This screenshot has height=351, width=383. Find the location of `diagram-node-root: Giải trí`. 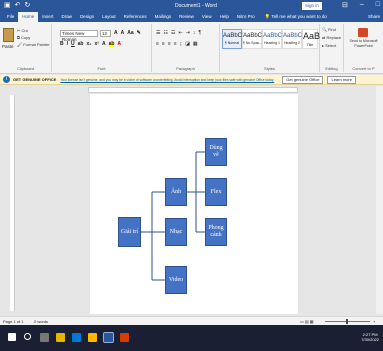

diagram-node-root: Giải trí is located at coordinates (129, 232).